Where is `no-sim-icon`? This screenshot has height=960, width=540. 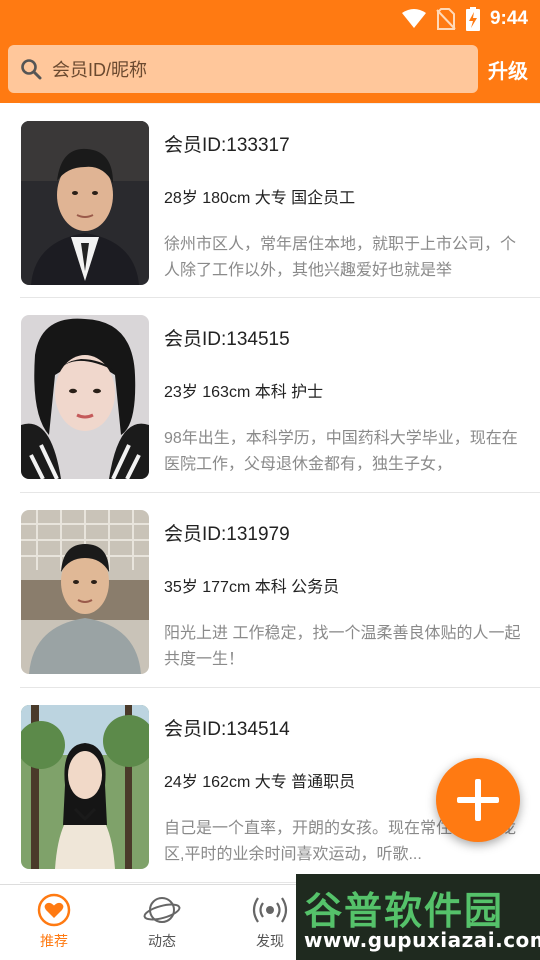
no-sim-icon is located at coordinates (446, 19).